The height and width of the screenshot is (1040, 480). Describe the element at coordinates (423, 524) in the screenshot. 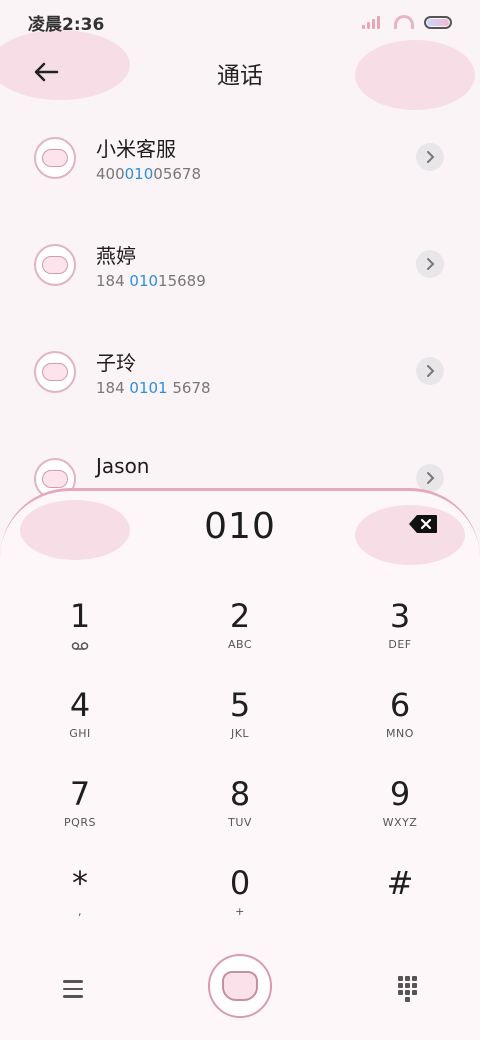

I see `backspace-icon` at that location.